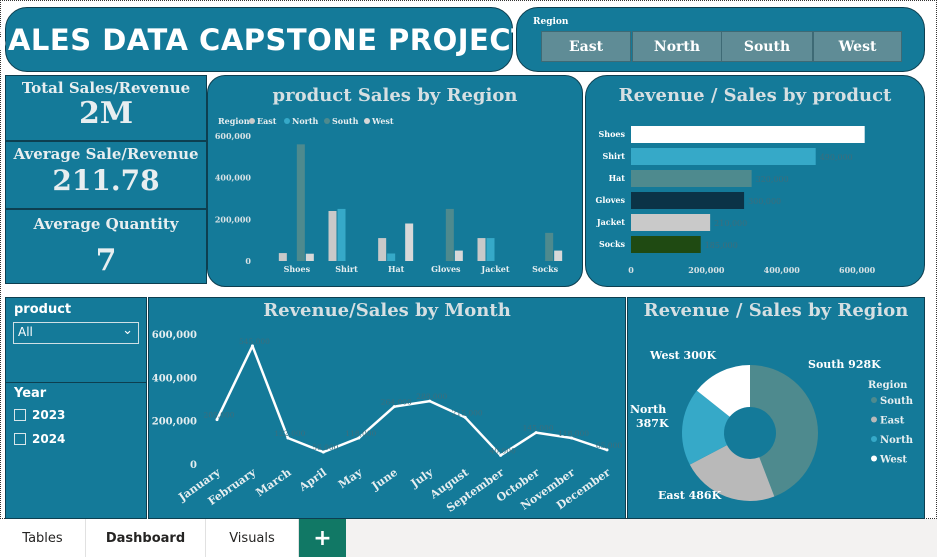  I want to click on x-tick-label: Jacket, so click(494, 269).